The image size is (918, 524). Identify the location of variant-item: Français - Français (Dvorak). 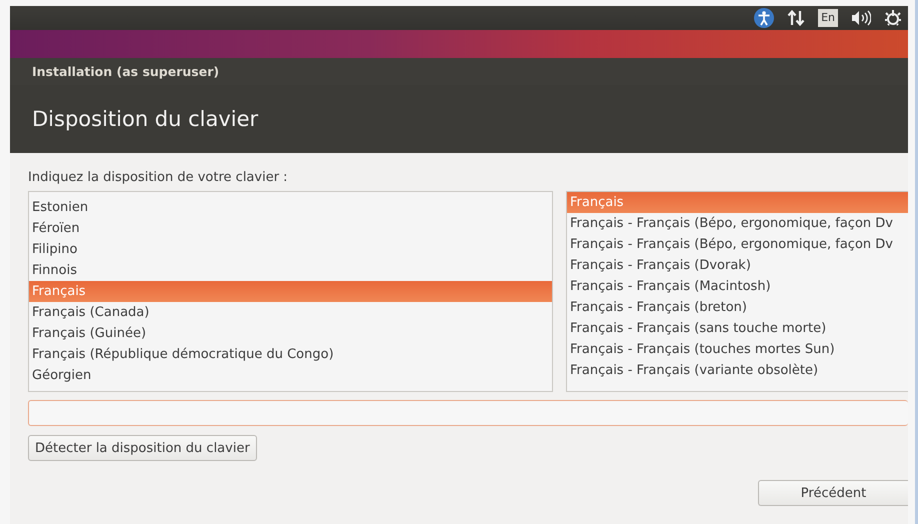
(737, 265).